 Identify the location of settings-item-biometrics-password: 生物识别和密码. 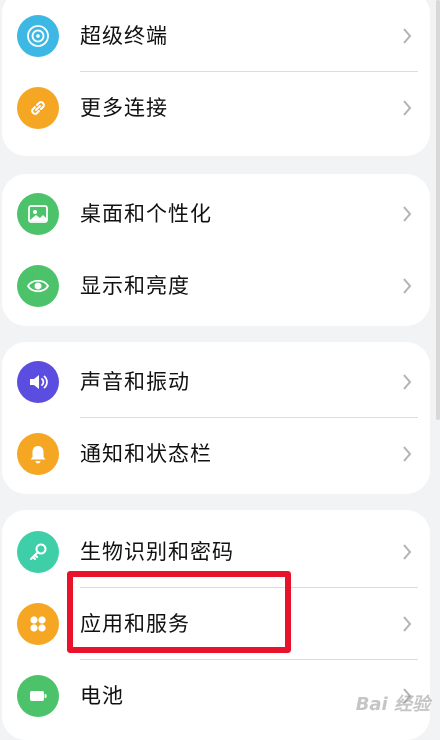
(216, 552).